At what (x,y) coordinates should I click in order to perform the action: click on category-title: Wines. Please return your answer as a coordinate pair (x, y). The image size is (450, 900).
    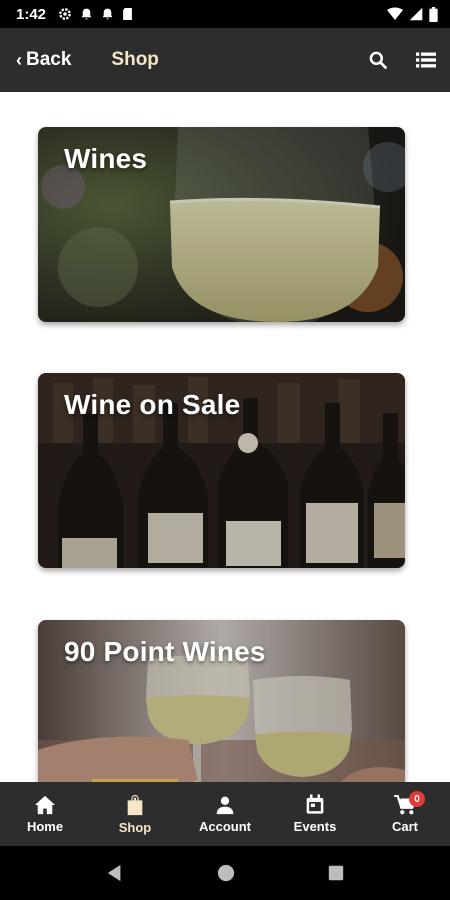
    Looking at the image, I should click on (106, 158).